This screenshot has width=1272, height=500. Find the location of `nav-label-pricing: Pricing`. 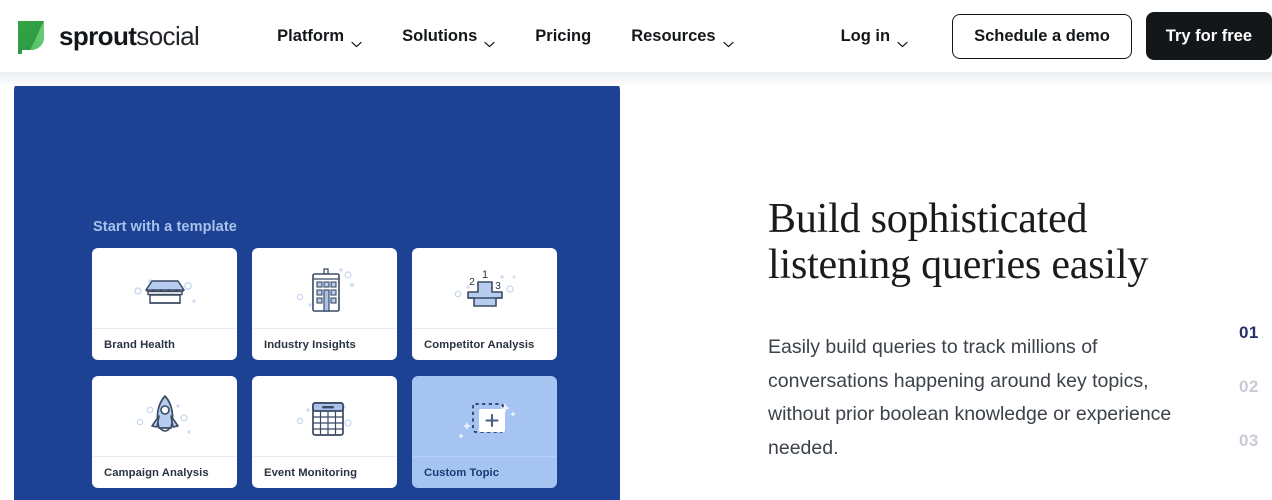

nav-label-pricing: Pricing is located at coordinates (563, 35).